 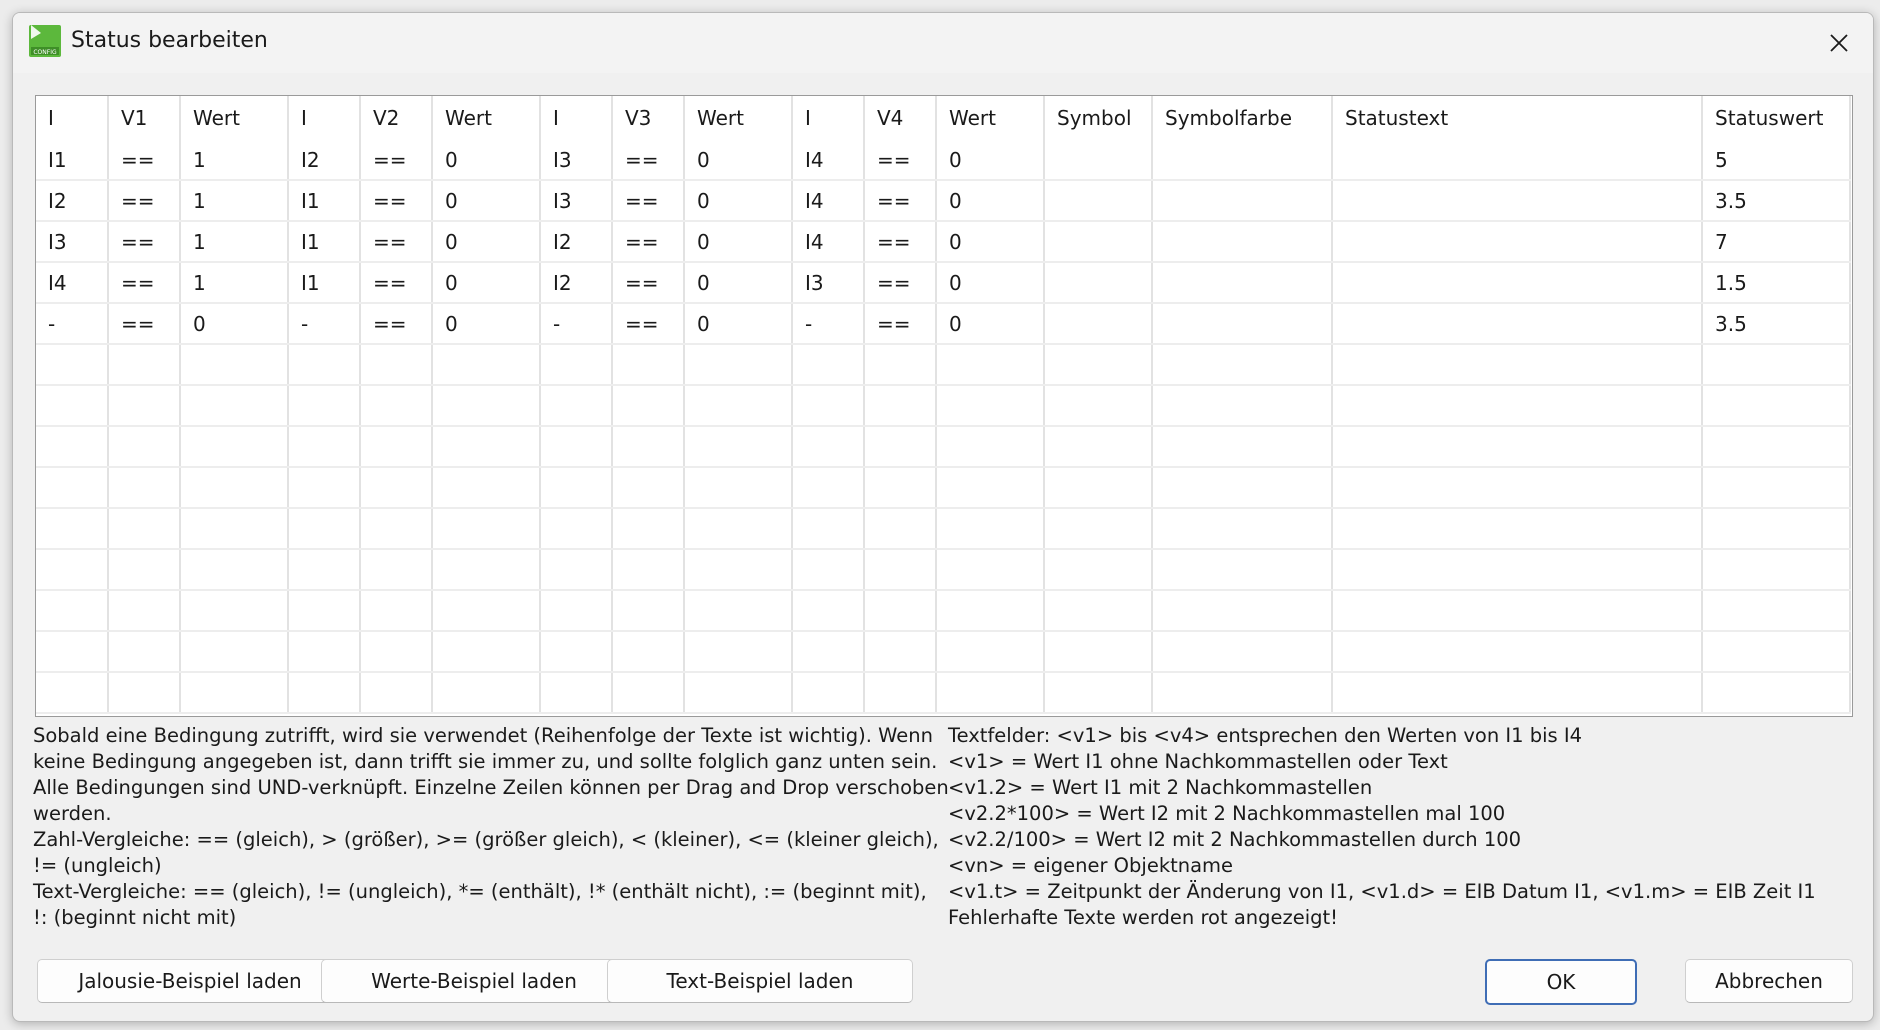 I want to click on ok-button: OK, so click(x=1561, y=982).